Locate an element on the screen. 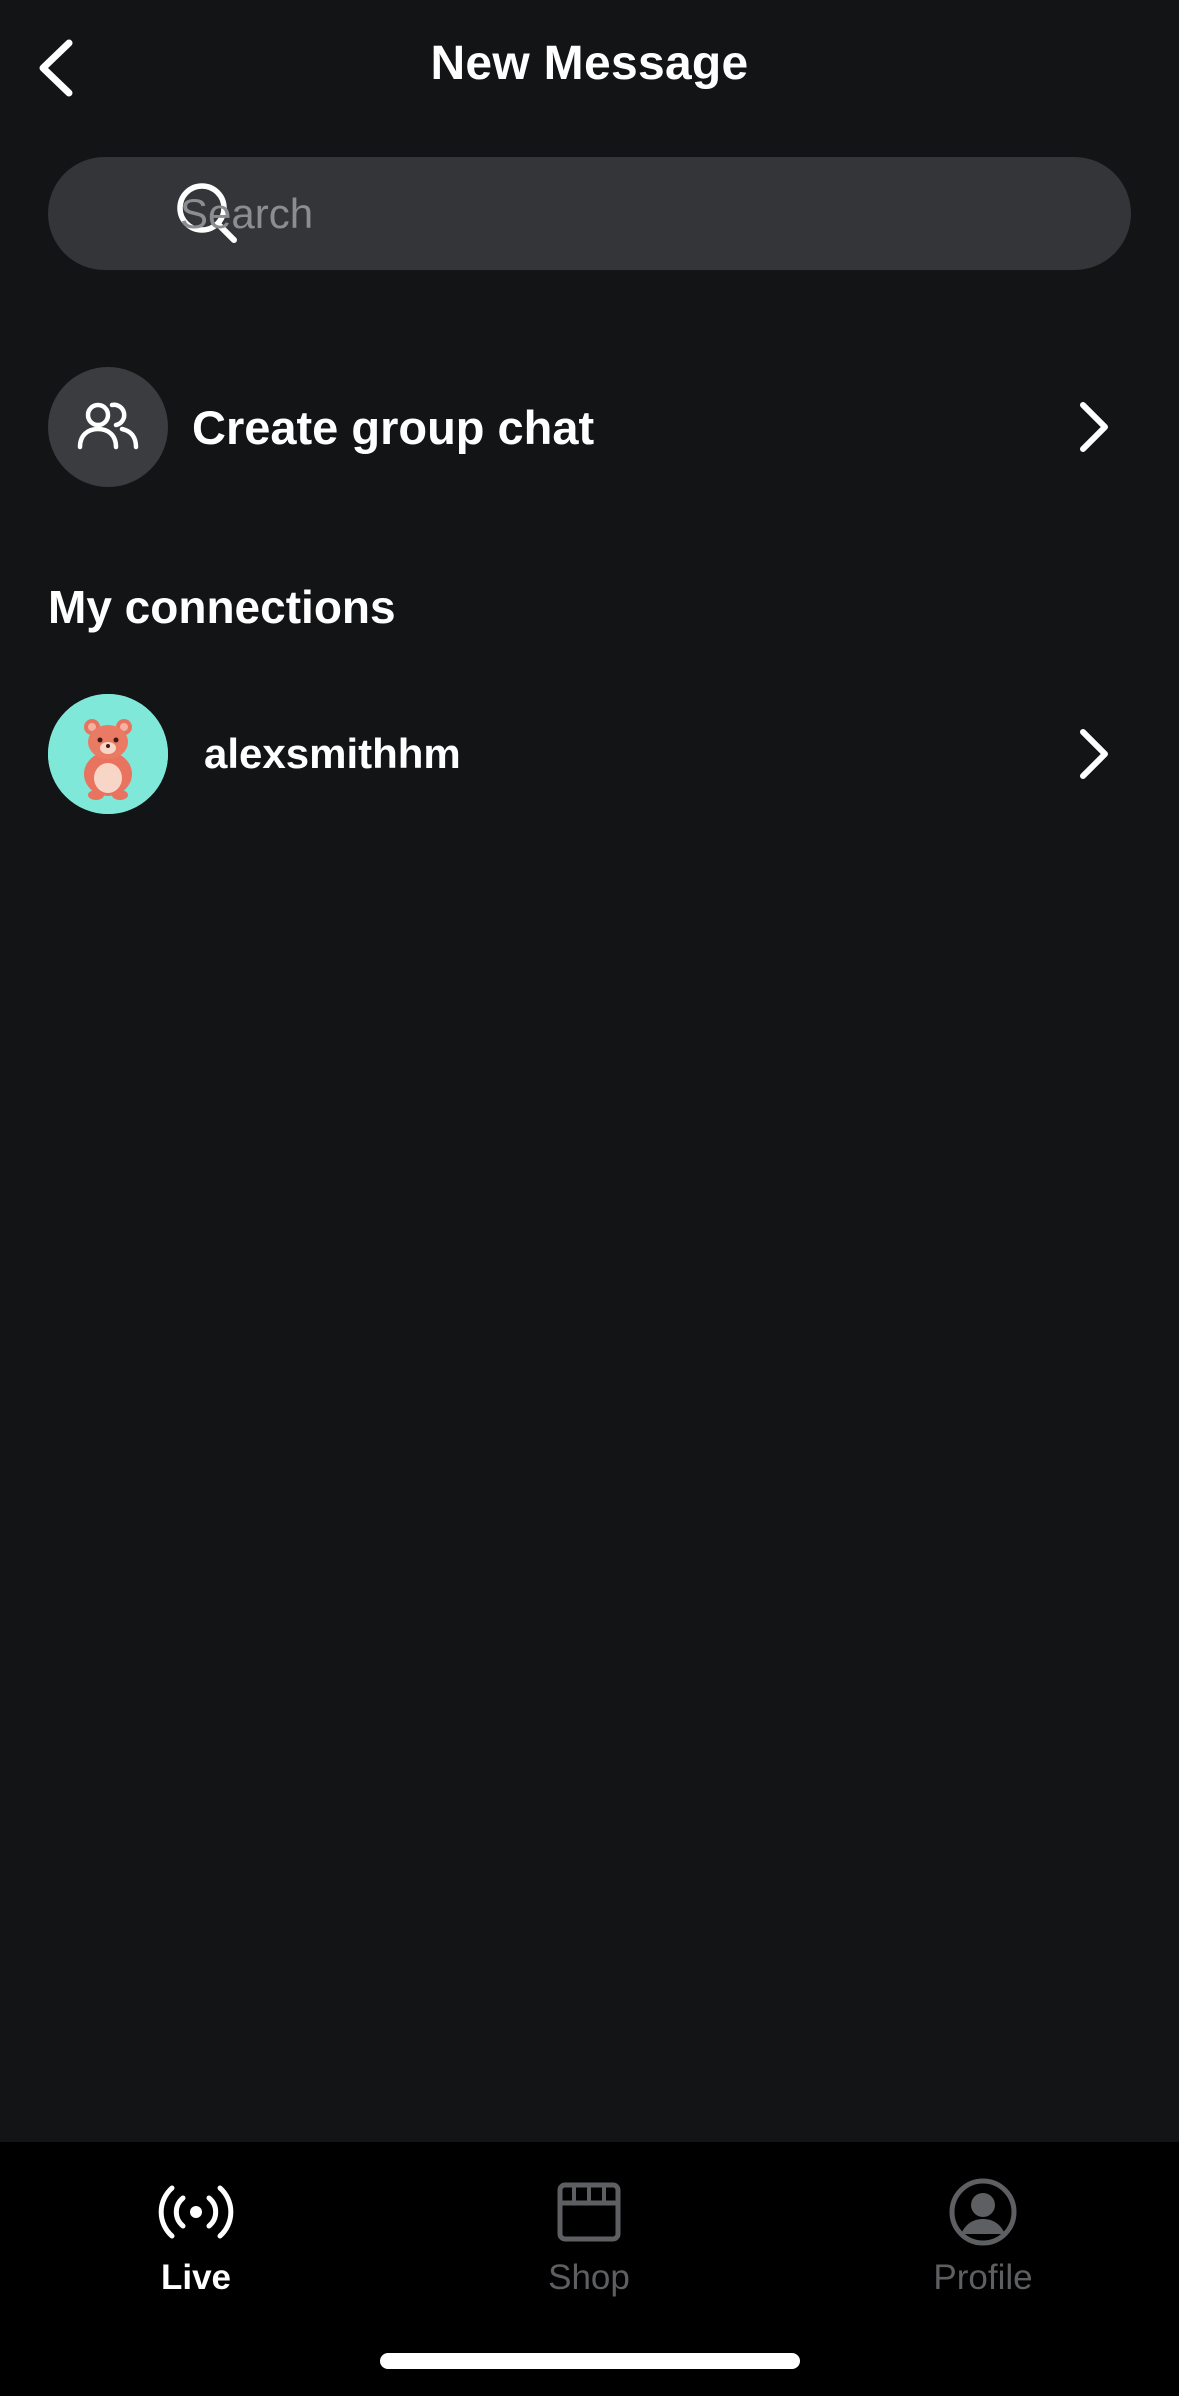 The width and height of the screenshot is (1179, 2396). user-circle-icon is located at coordinates (983, 2212).